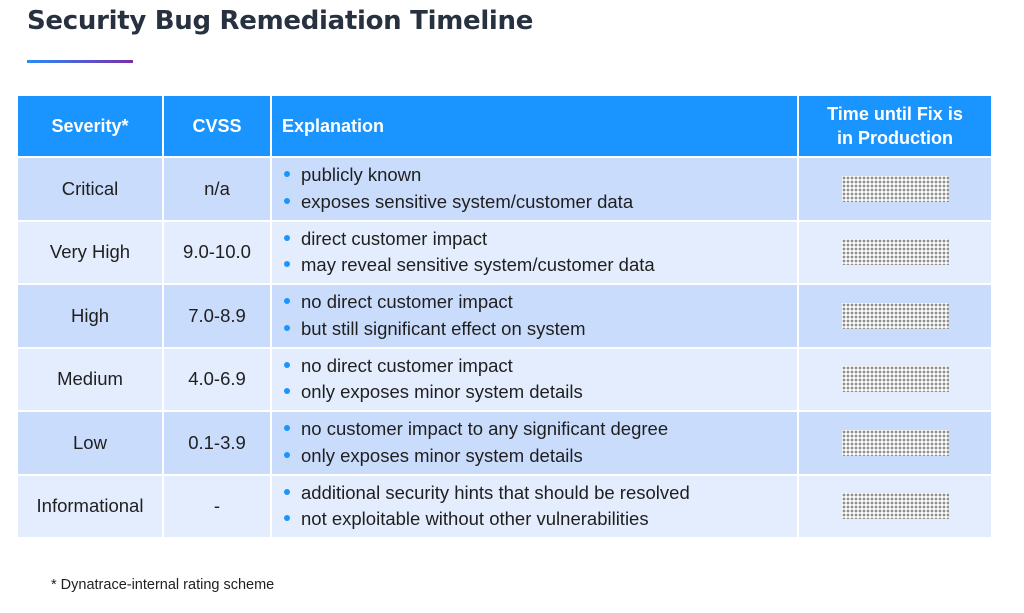  What do you see at coordinates (895, 127) in the screenshot?
I see `header-time-until-fix: Time until Fix is in Production` at bounding box center [895, 127].